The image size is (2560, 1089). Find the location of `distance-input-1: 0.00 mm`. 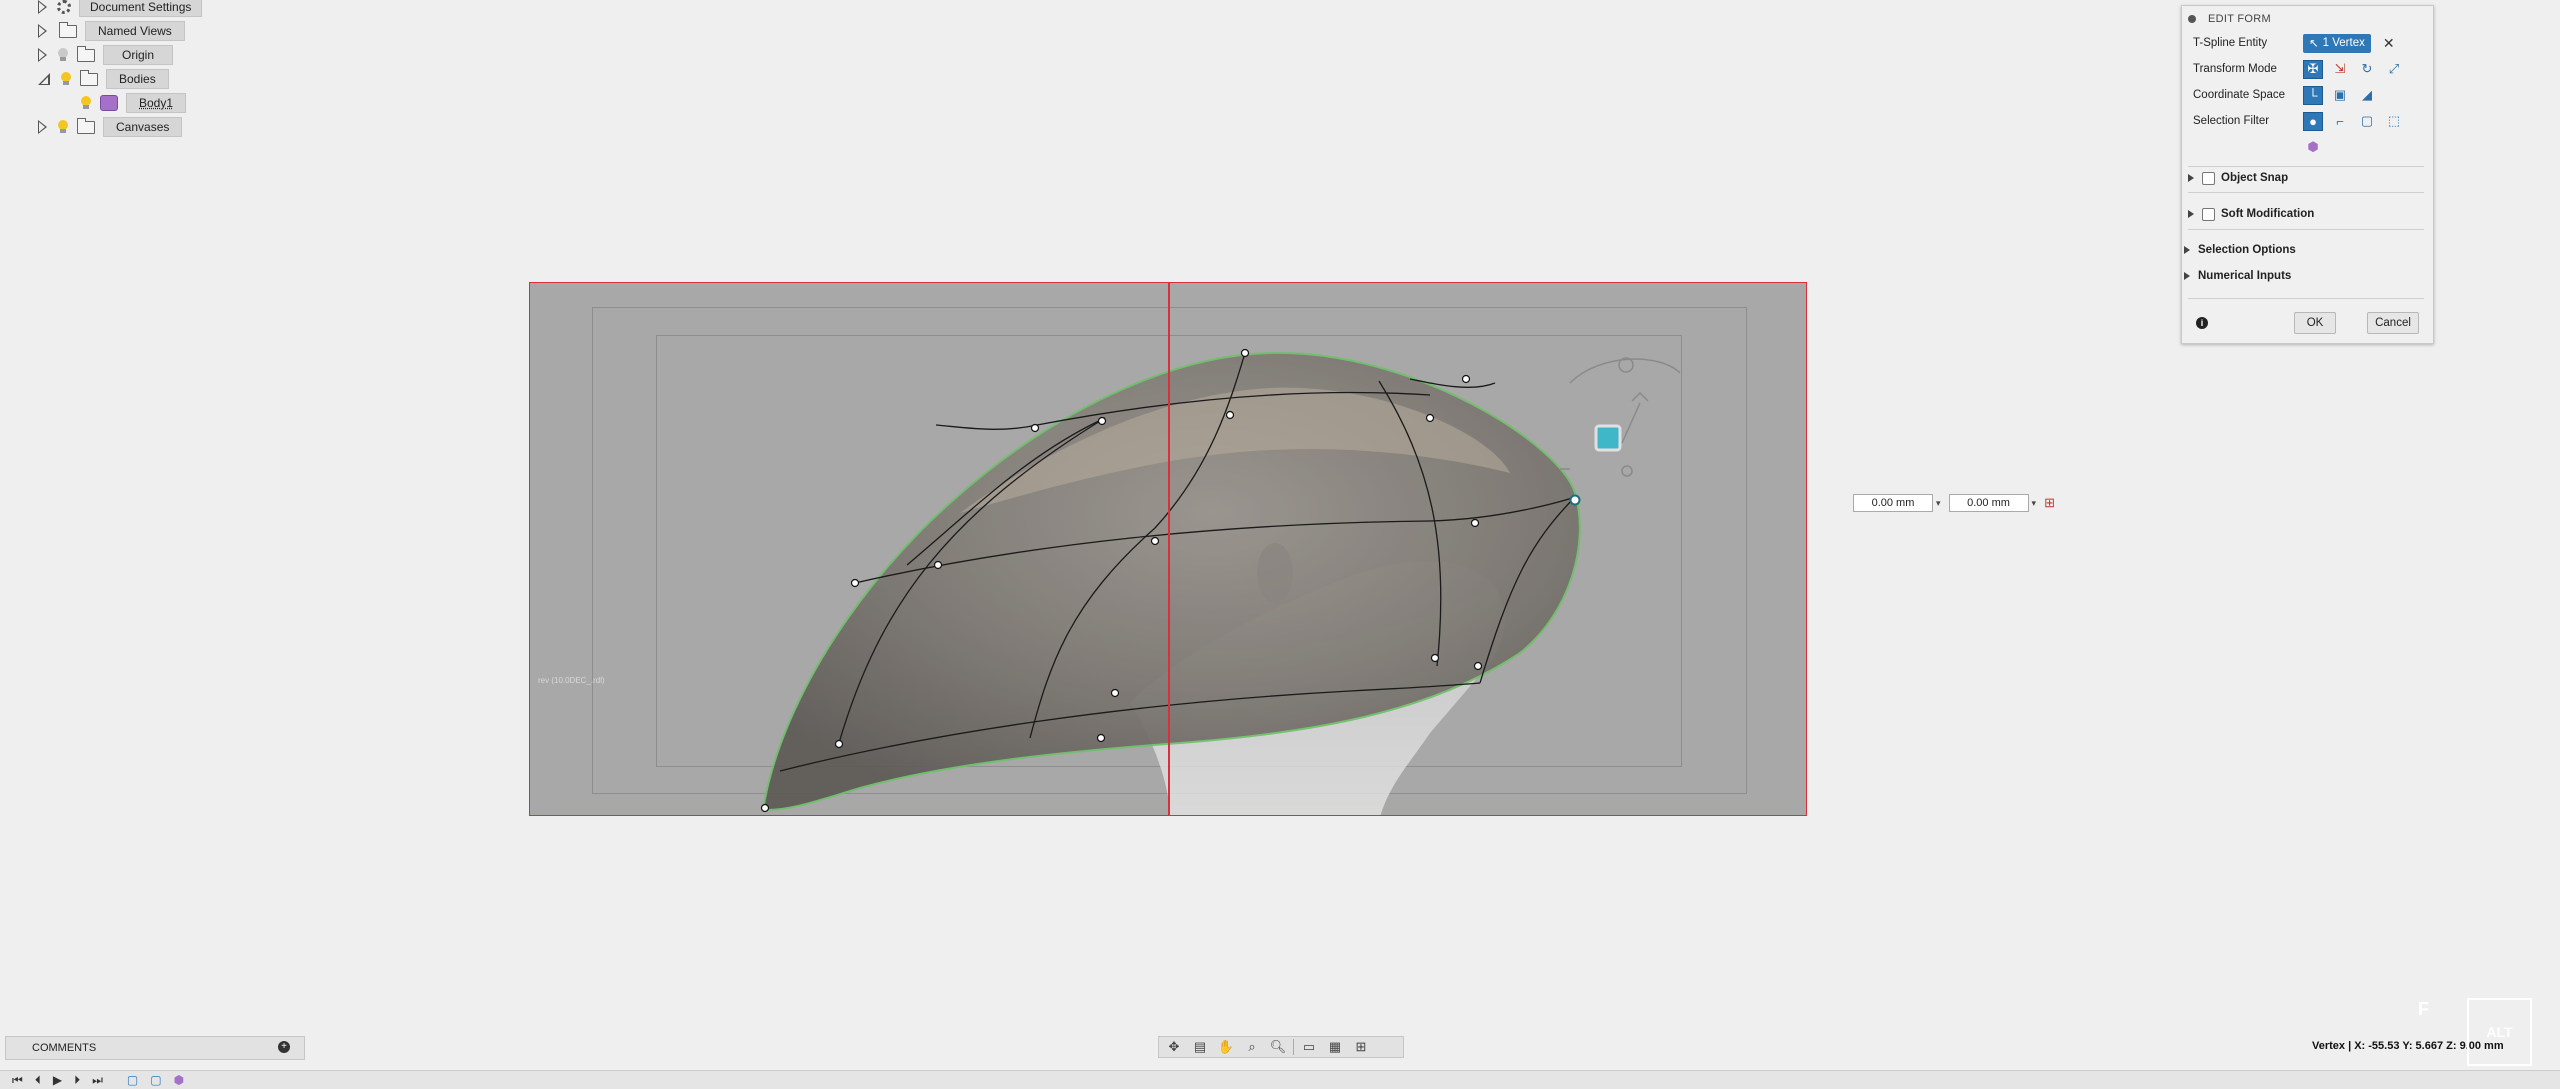

distance-input-1: 0.00 mm is located at coordinates (1893, 503).